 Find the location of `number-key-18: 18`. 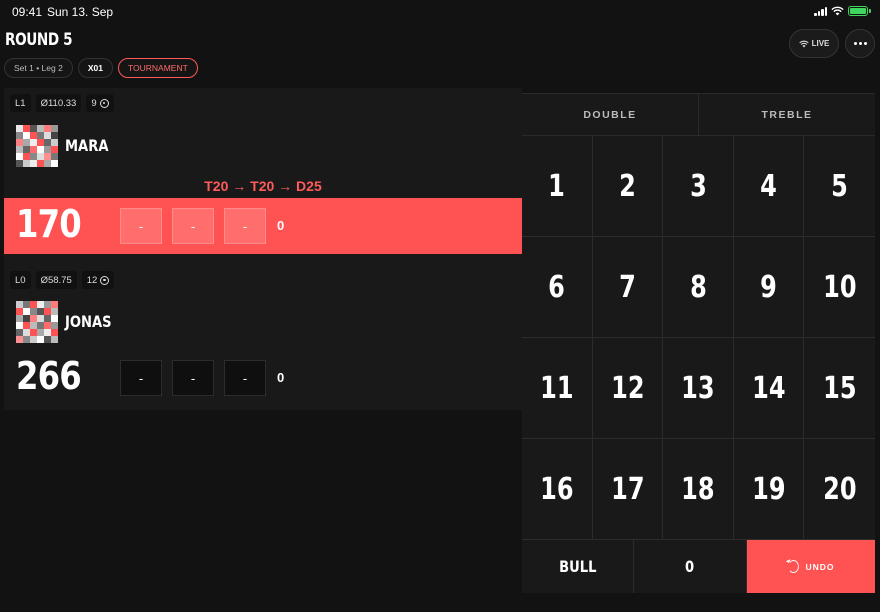

number-key-18: 18 is located at coordinates (698, 489).